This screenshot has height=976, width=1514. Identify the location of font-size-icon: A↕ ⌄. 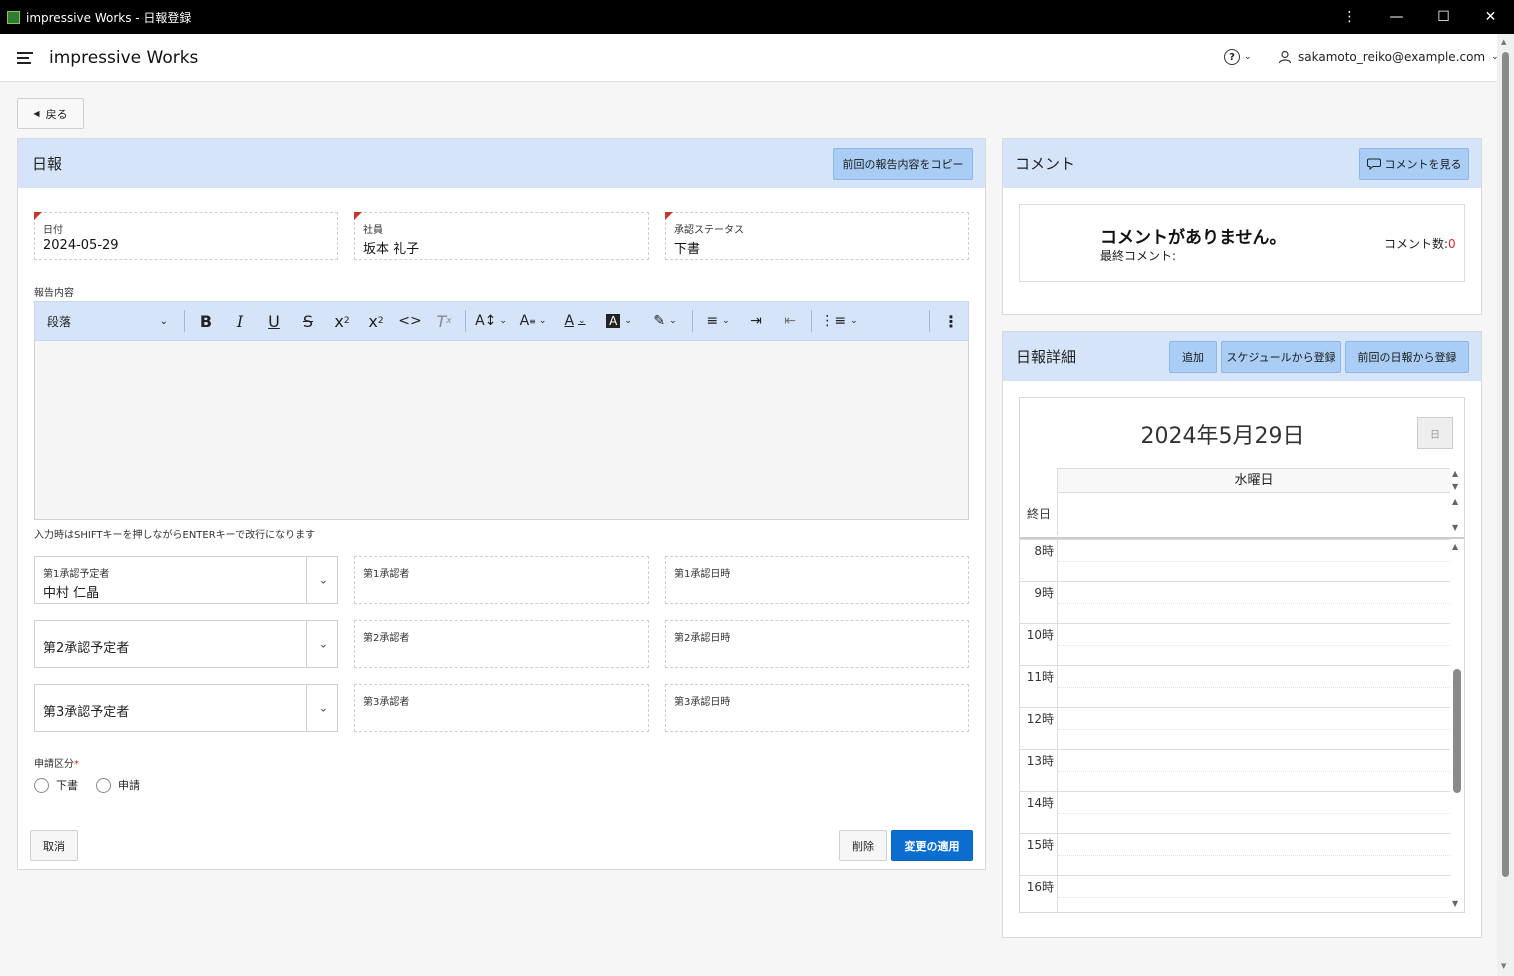
(491, 321).